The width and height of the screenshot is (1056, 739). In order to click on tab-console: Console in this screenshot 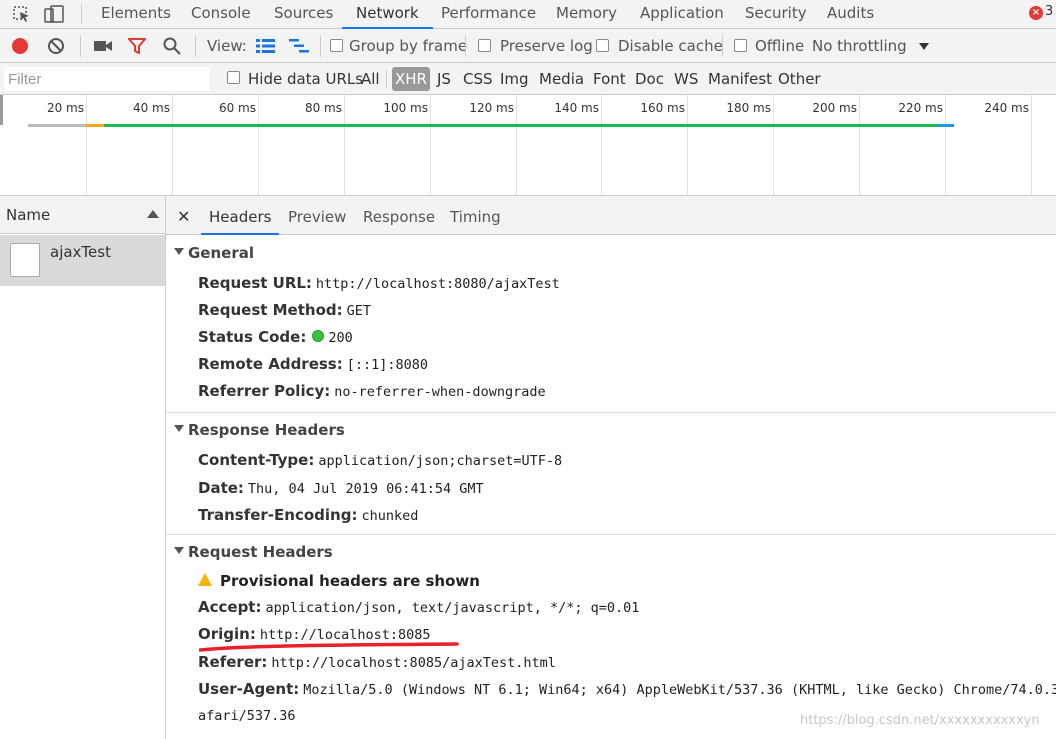, I will do `click(221, 14)`.